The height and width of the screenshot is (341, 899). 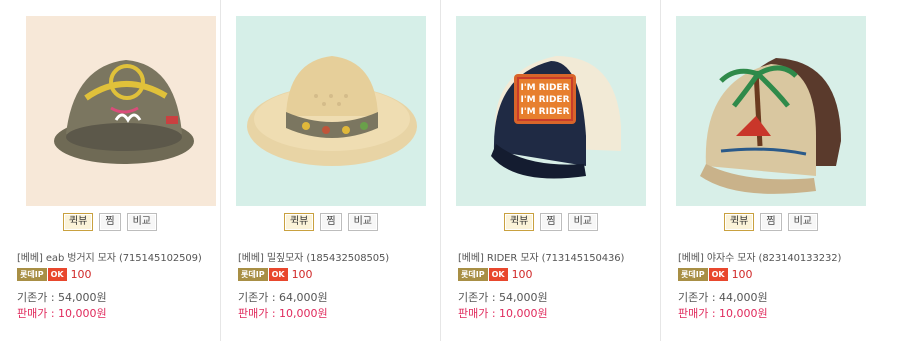 I want to click on bucket-hat-image, so click(x=121, y=111).